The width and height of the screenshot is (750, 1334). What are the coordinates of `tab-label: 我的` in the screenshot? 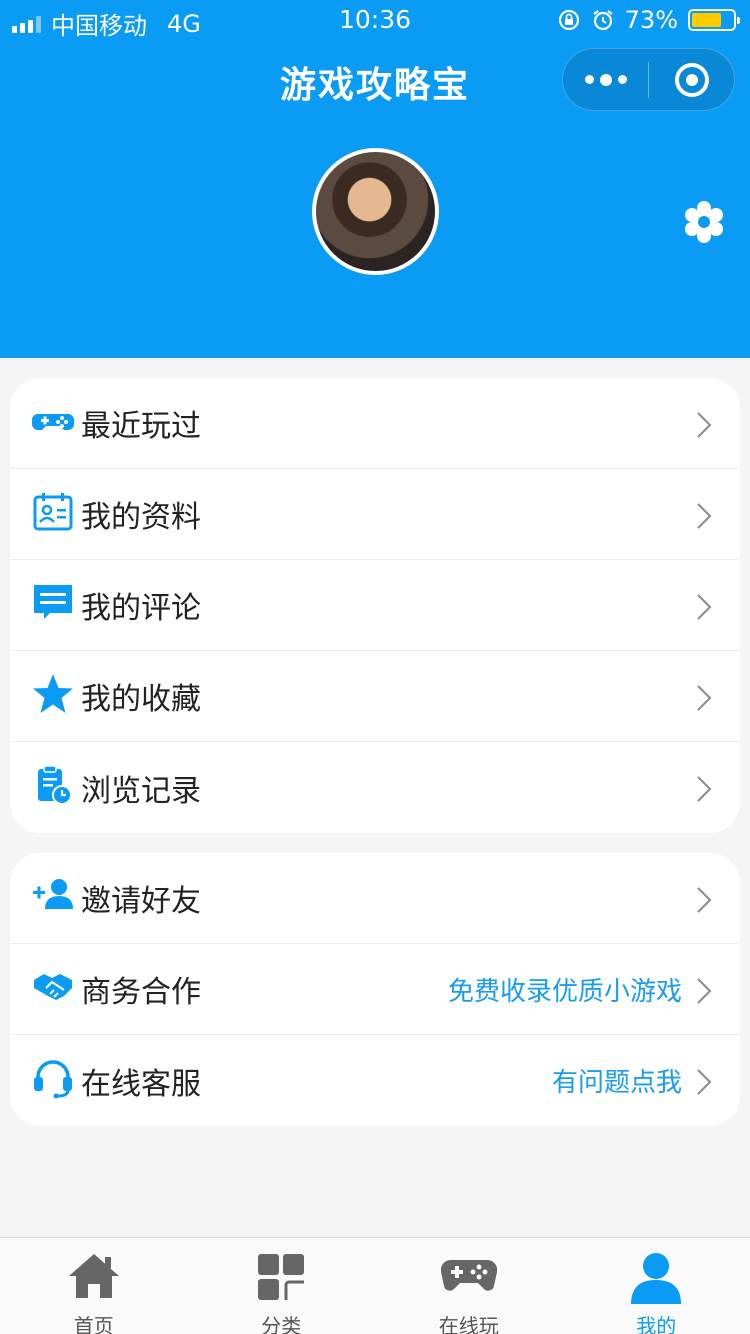 It's located at (656, 1324).